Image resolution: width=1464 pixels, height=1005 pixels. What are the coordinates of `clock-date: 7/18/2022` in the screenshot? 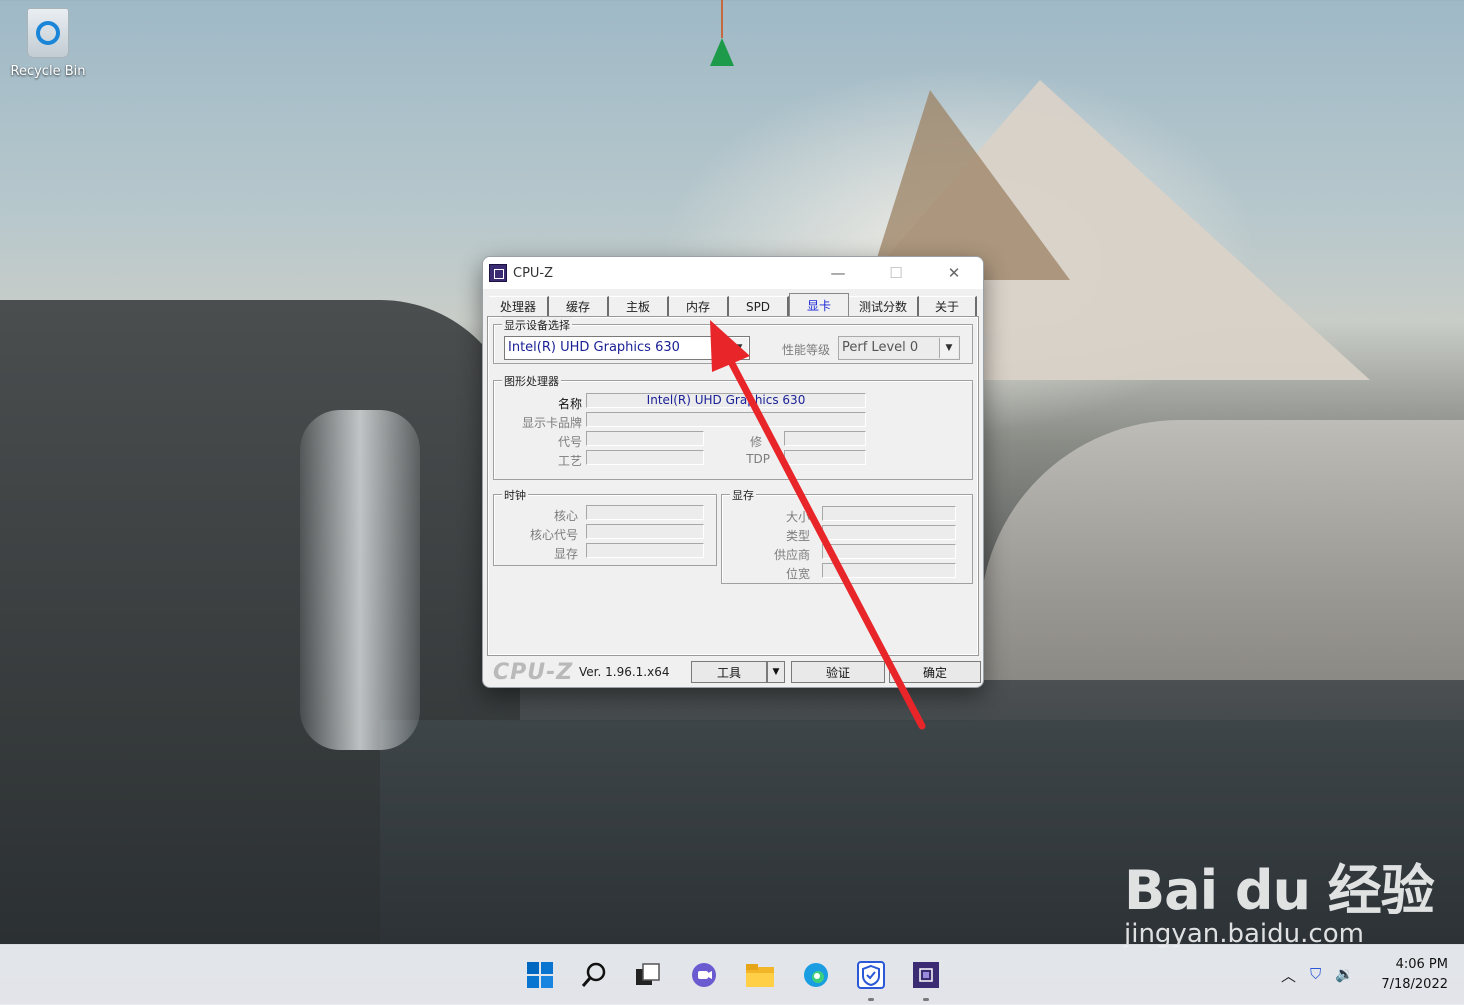 It's located at (1414, 984).